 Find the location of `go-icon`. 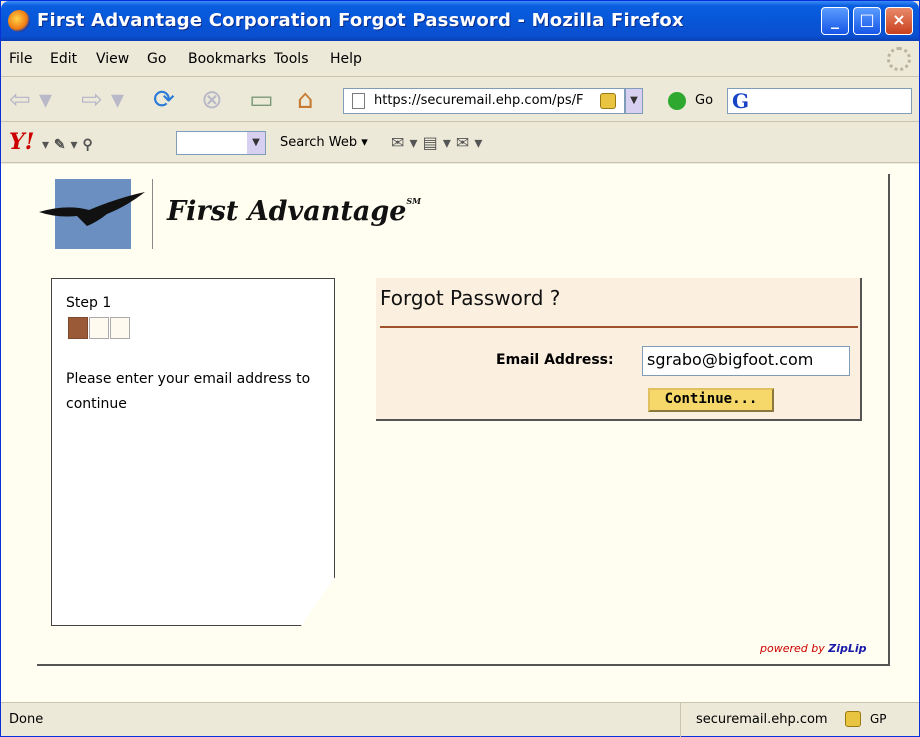

go-icon is located at coordinates (677, 101).